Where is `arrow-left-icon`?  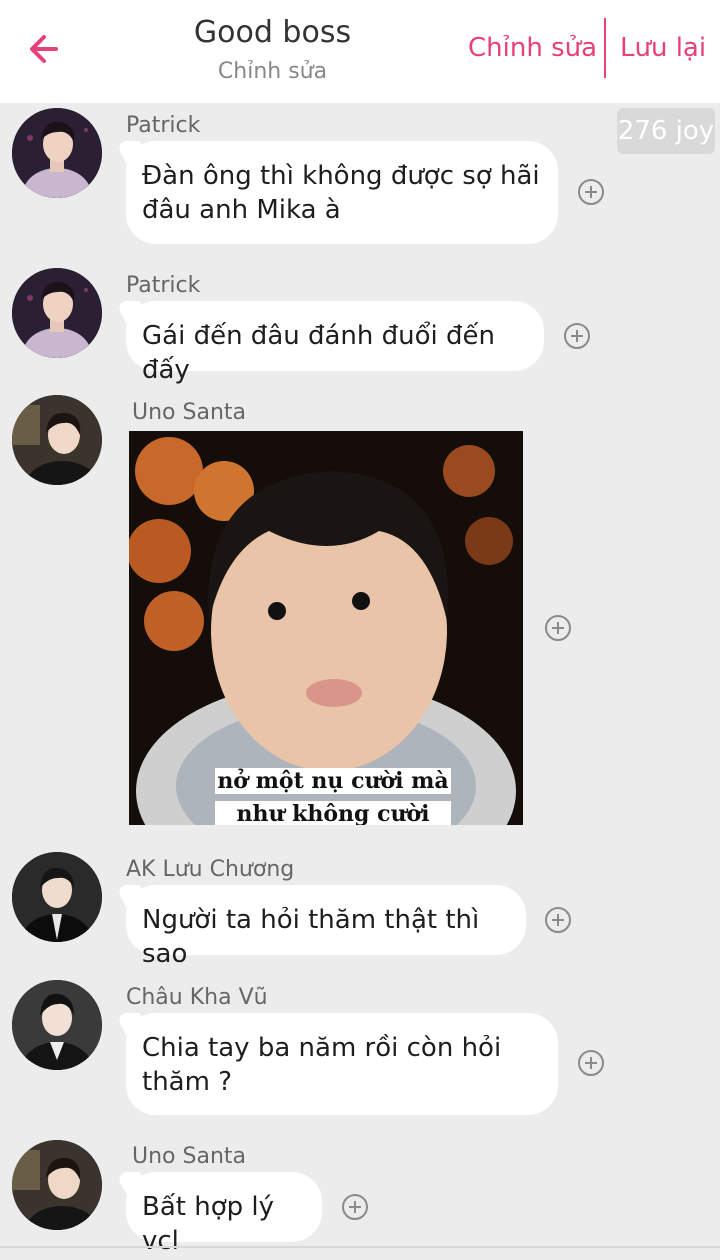 arrow-left-icon is located at coordinates (44, 49).